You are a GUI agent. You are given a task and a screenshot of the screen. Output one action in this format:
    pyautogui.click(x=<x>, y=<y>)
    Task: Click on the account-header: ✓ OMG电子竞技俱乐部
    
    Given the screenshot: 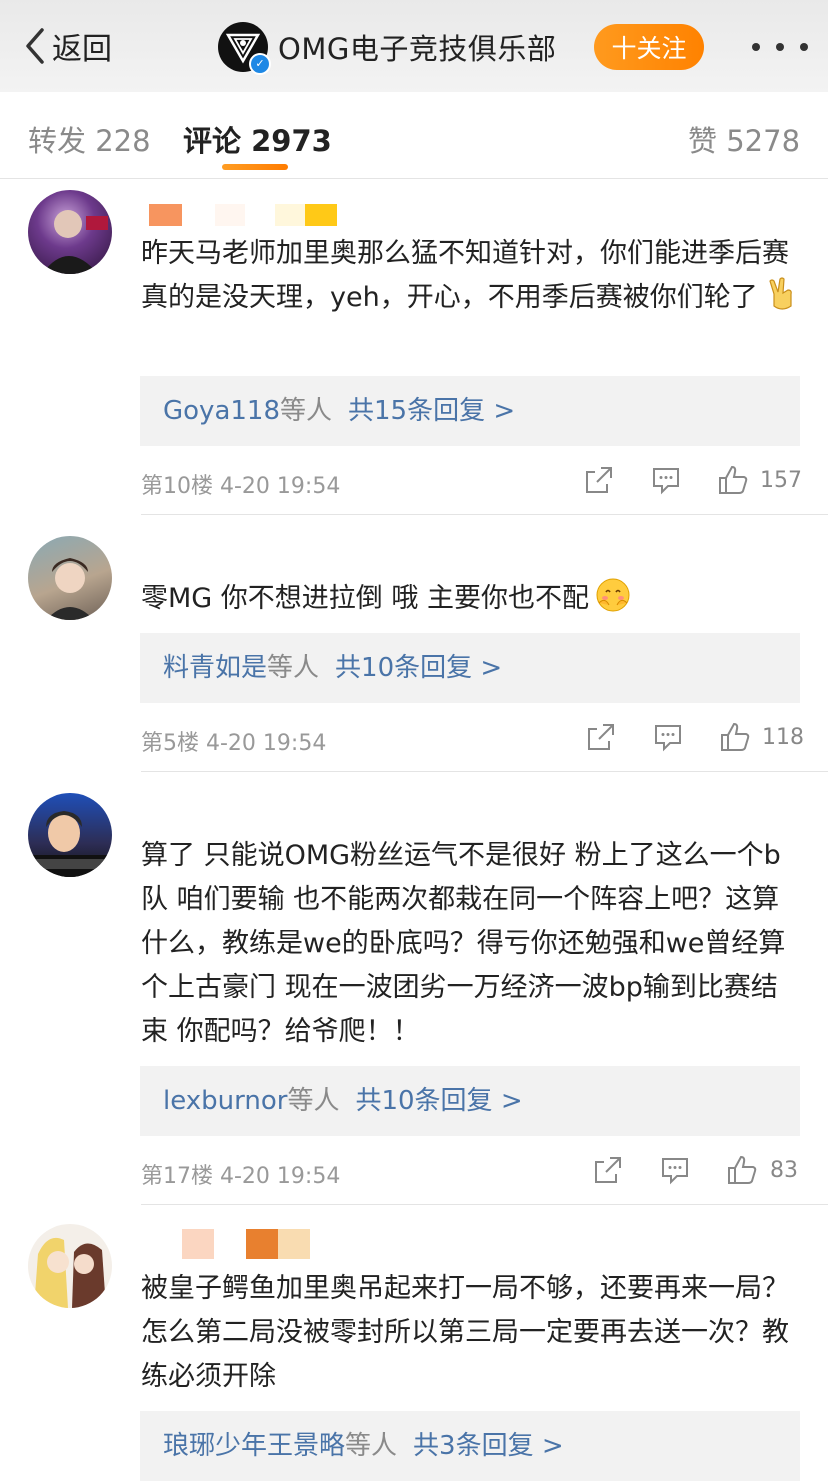 What is the action you would take?
    pyautogui.click(x=387, y=48)
    